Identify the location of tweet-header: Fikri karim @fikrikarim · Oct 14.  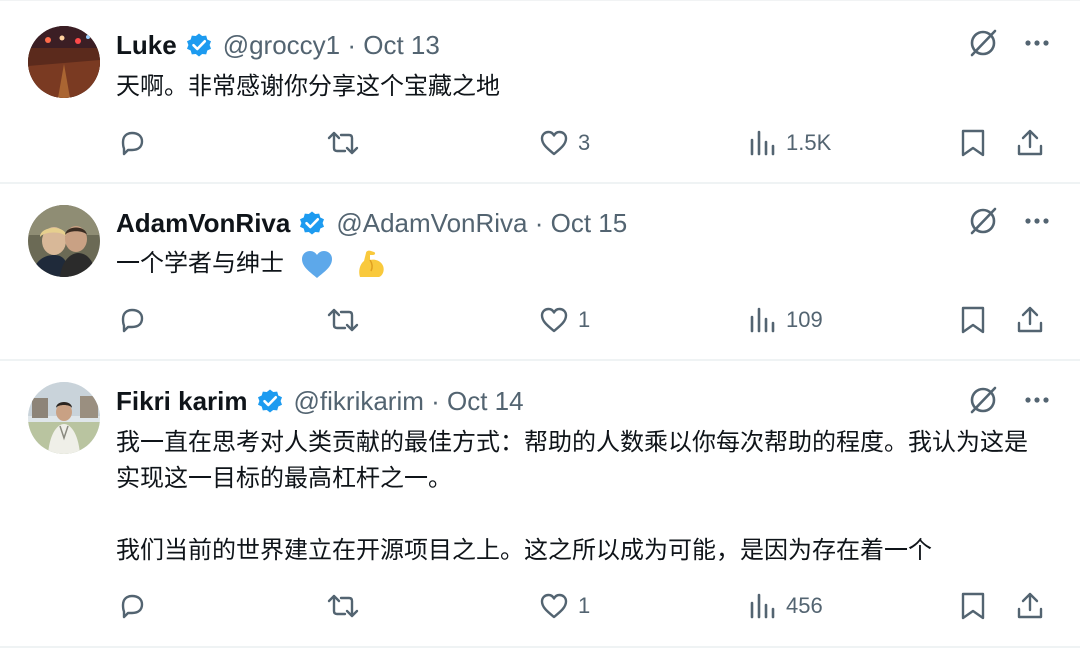
(320, 401).